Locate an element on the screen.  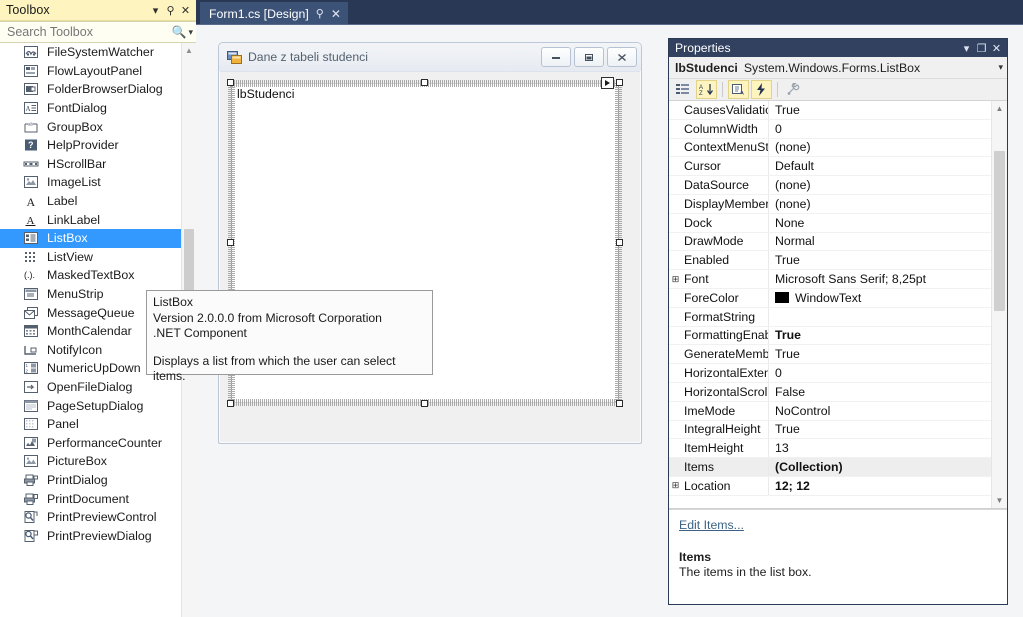
resize-handle-top-right is located at coordinates (619, 82).